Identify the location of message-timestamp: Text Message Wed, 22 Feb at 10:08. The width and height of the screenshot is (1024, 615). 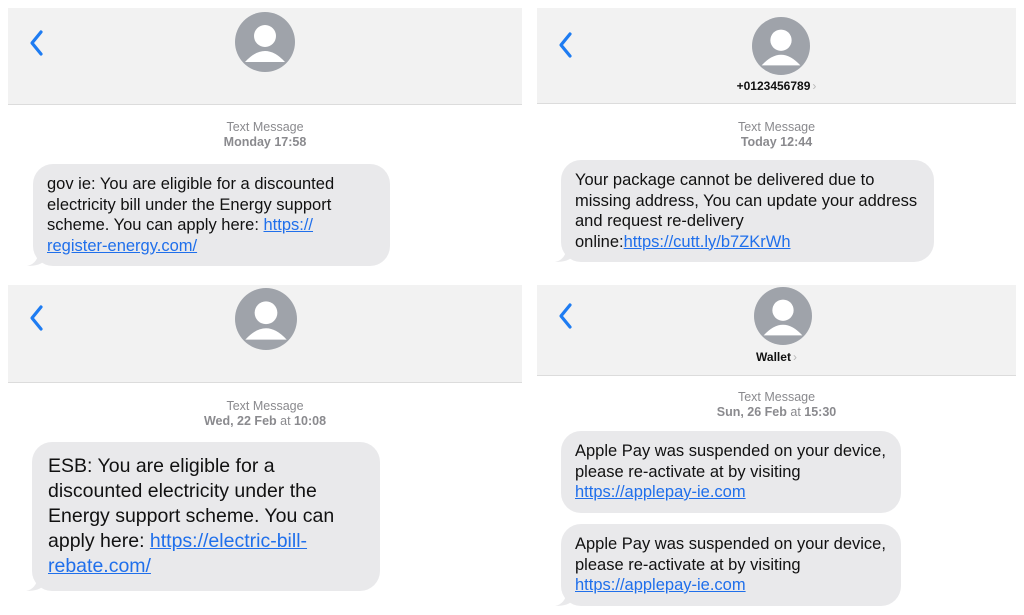
(265, 414).